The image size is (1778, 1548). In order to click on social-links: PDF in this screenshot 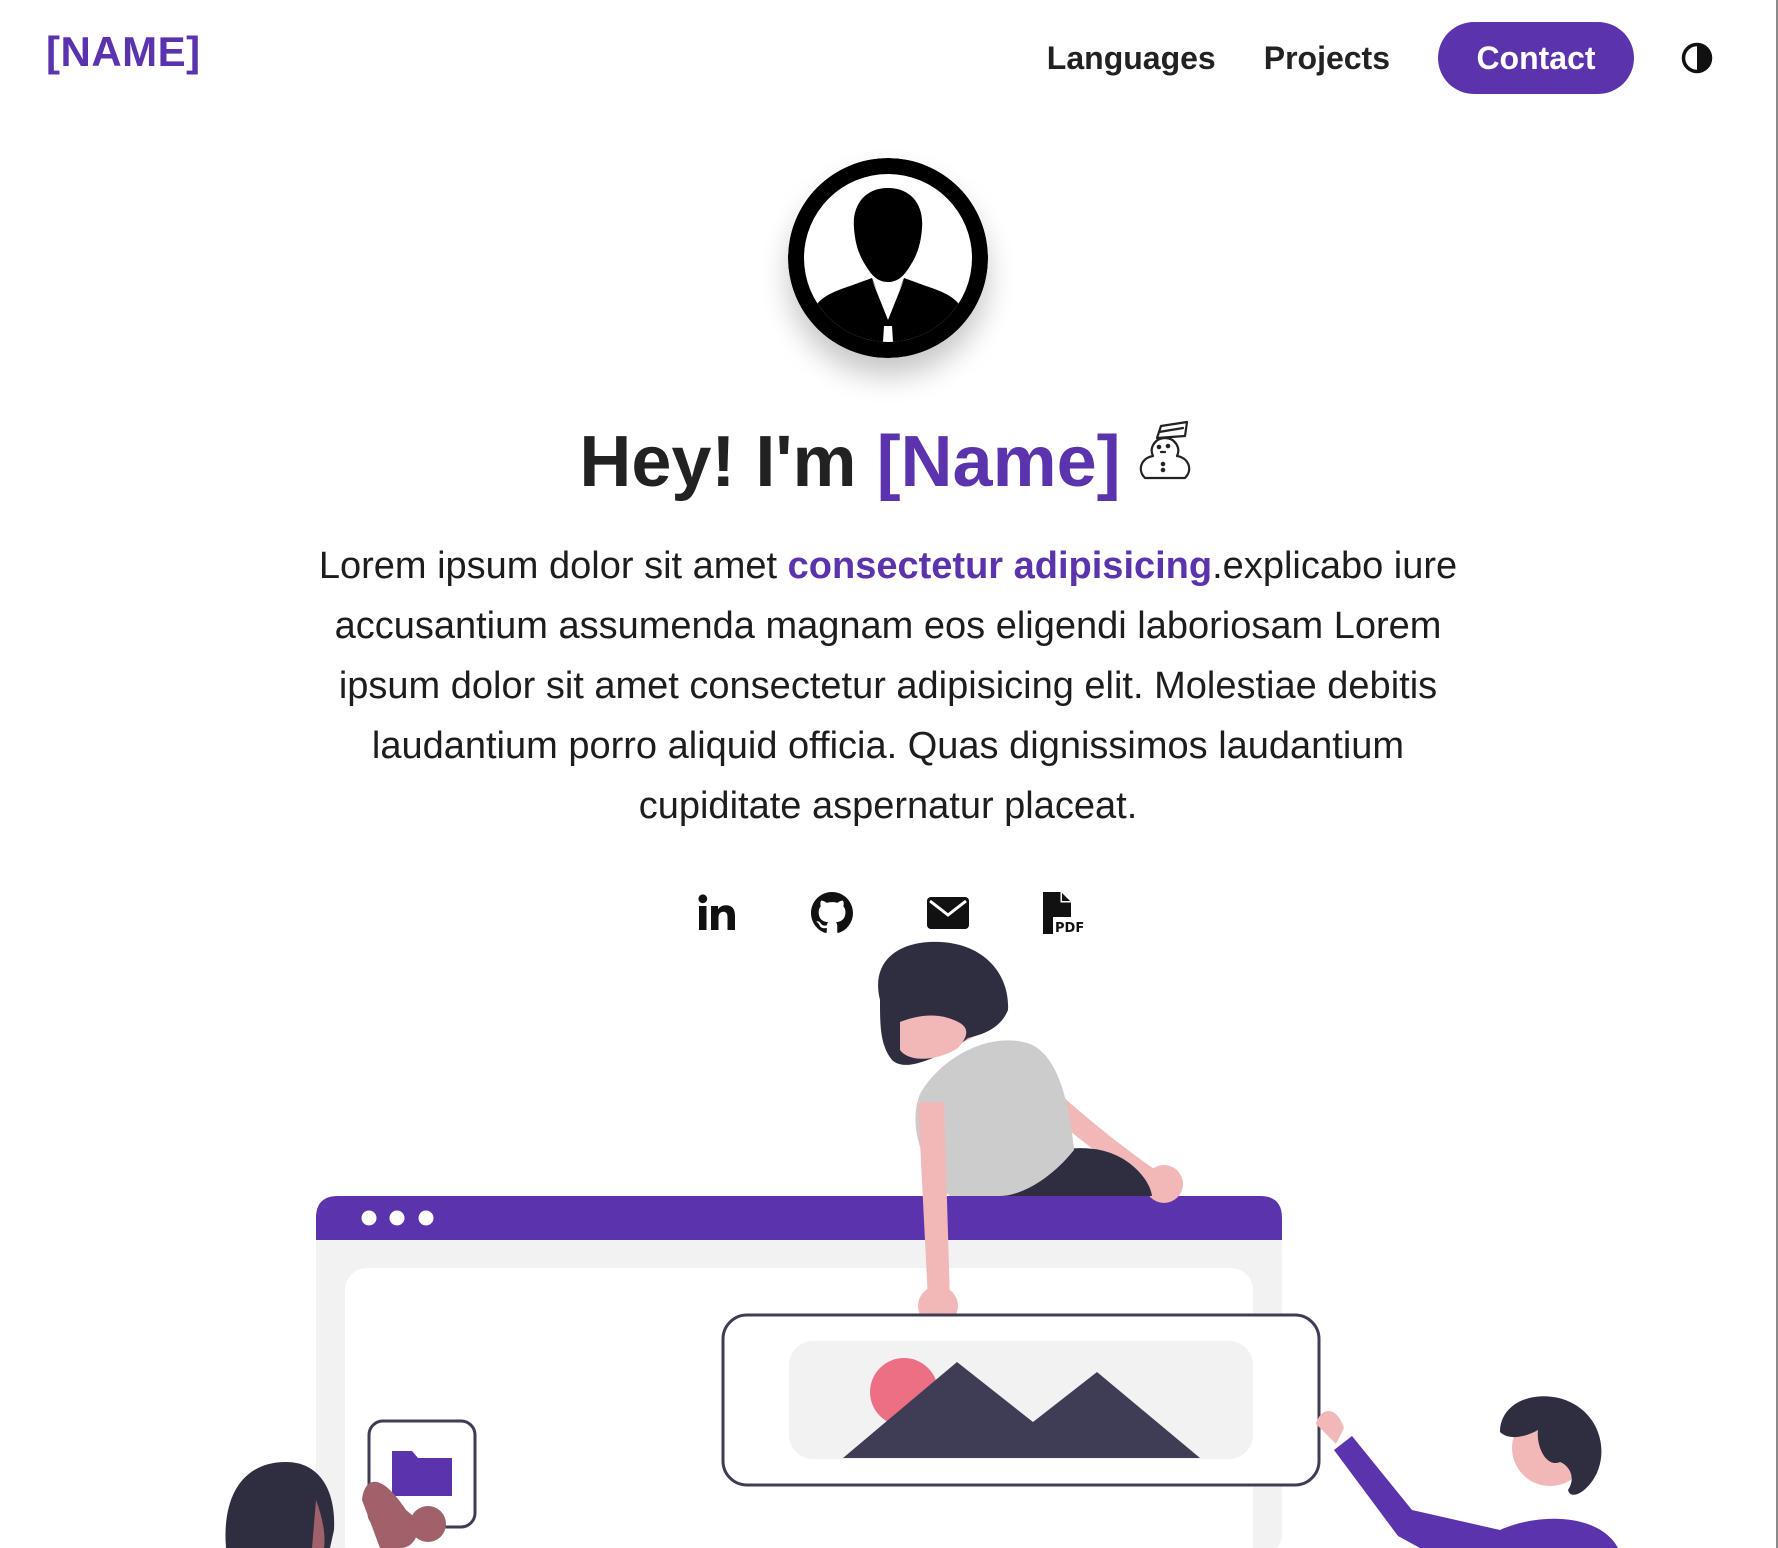, I will do `click(890, 913)`.